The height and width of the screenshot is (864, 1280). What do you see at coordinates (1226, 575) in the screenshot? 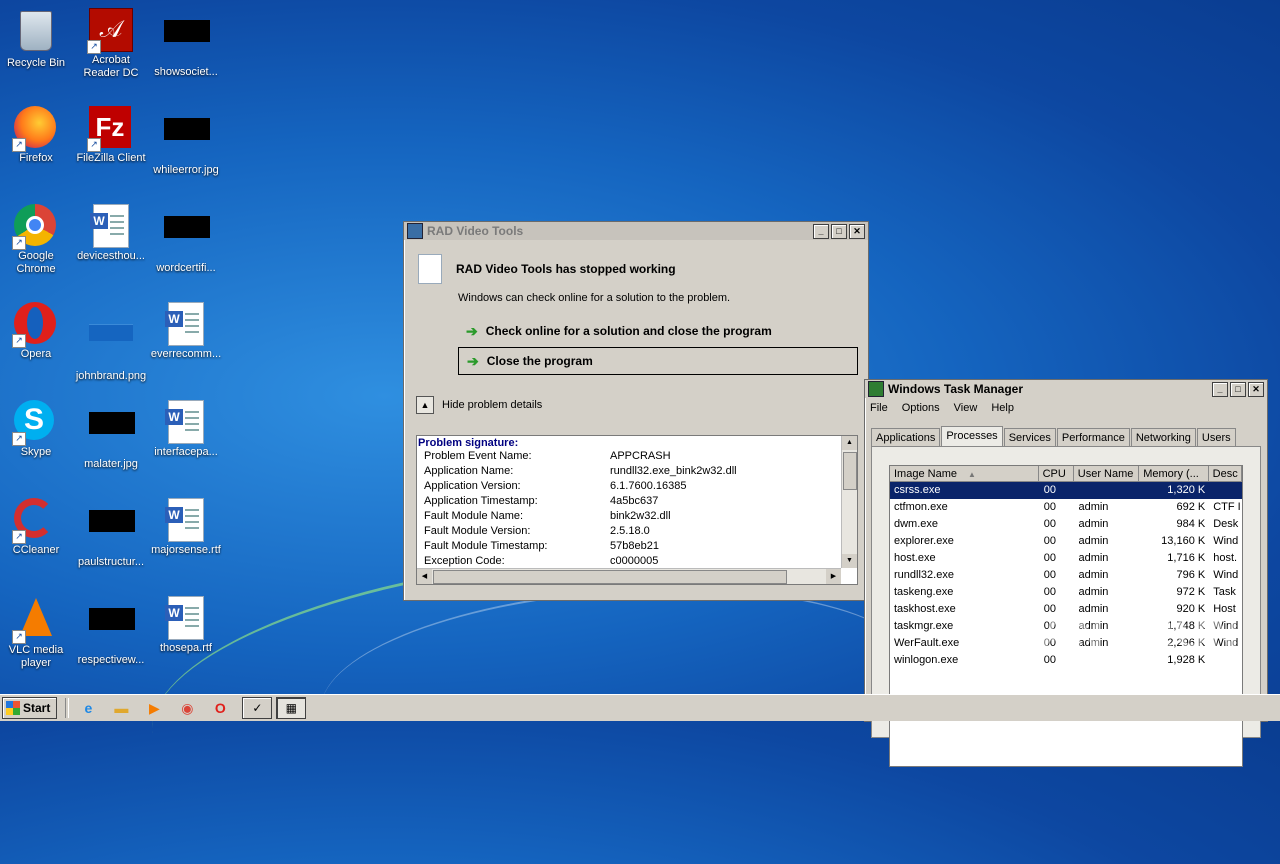
I see `table-cell-desc: Wind` at bounding box center [1226, 575].